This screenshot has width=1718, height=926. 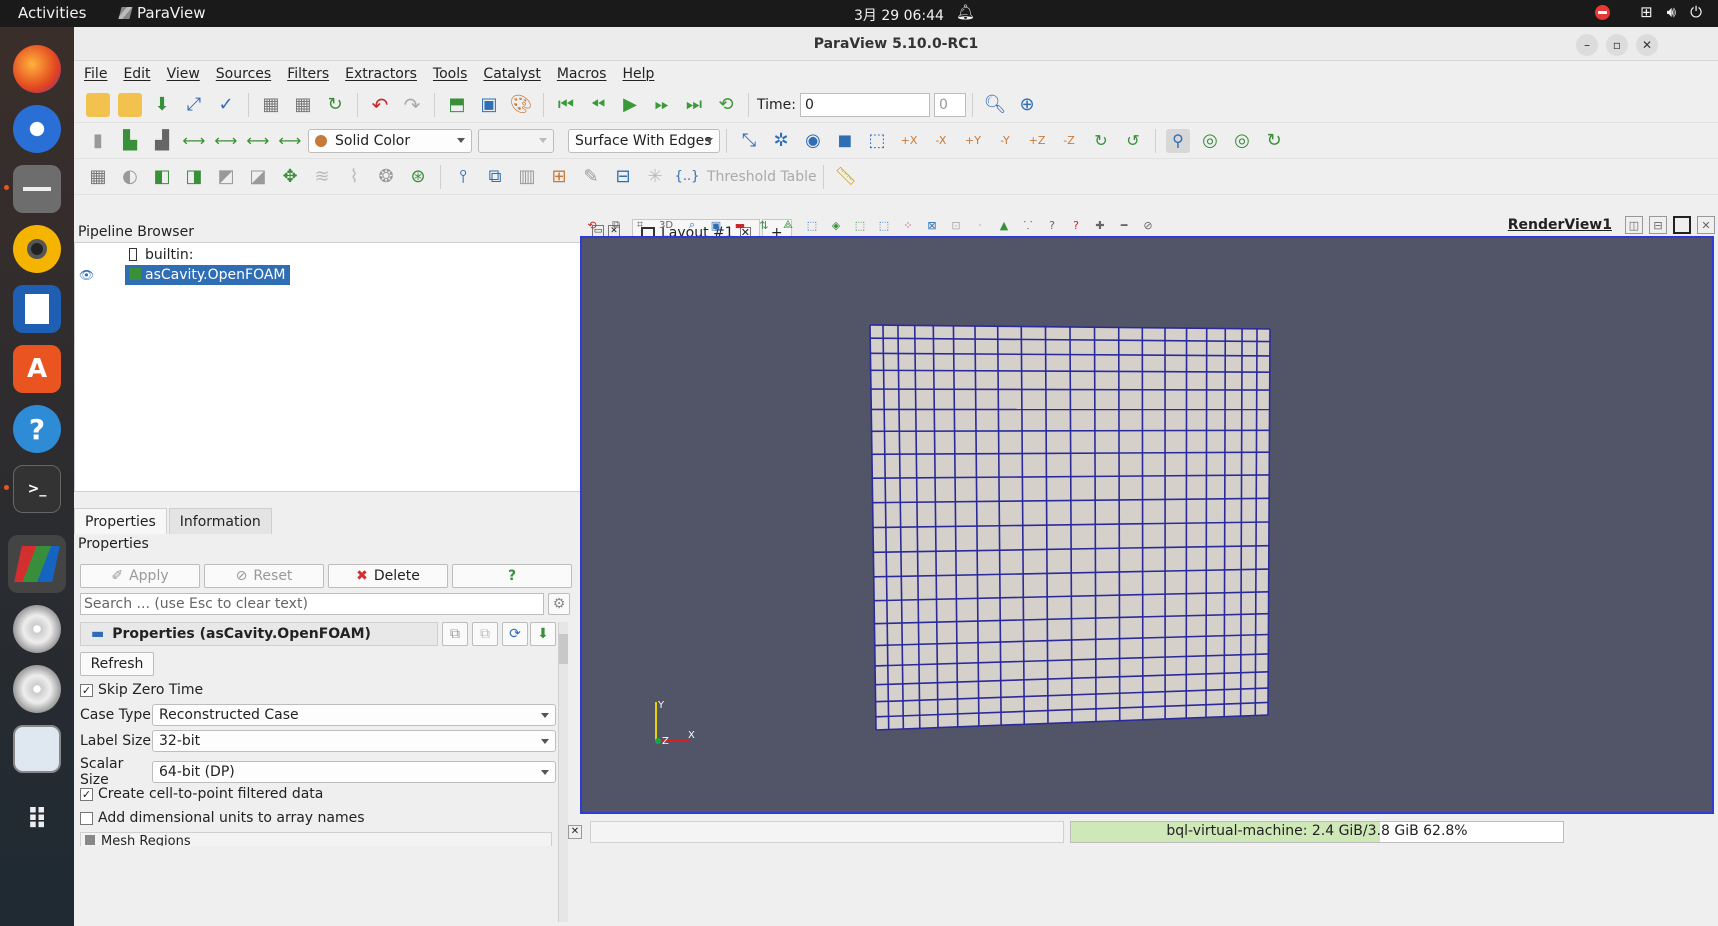 I want to click on stream-tracer-icon: ≋, so click(x=322, y=177).